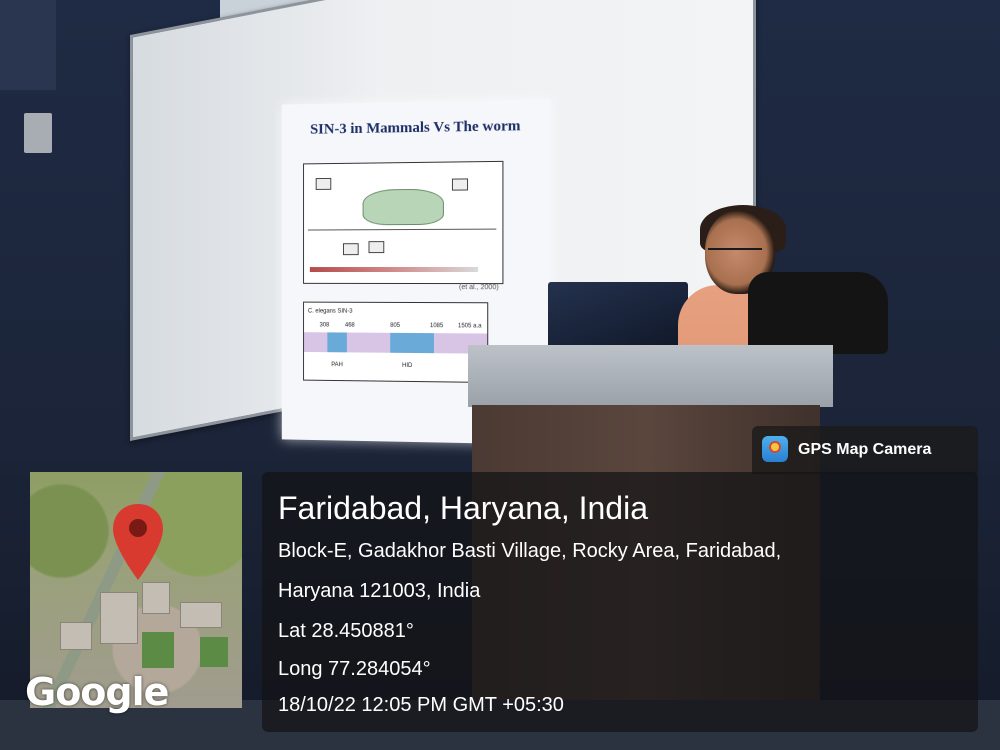 This screenshot has width=1000, height=750. What do you see at coordinates (436, 326) in the screenshot?
I see `figure2-tick: 1085` at bounding box center [436, 326].